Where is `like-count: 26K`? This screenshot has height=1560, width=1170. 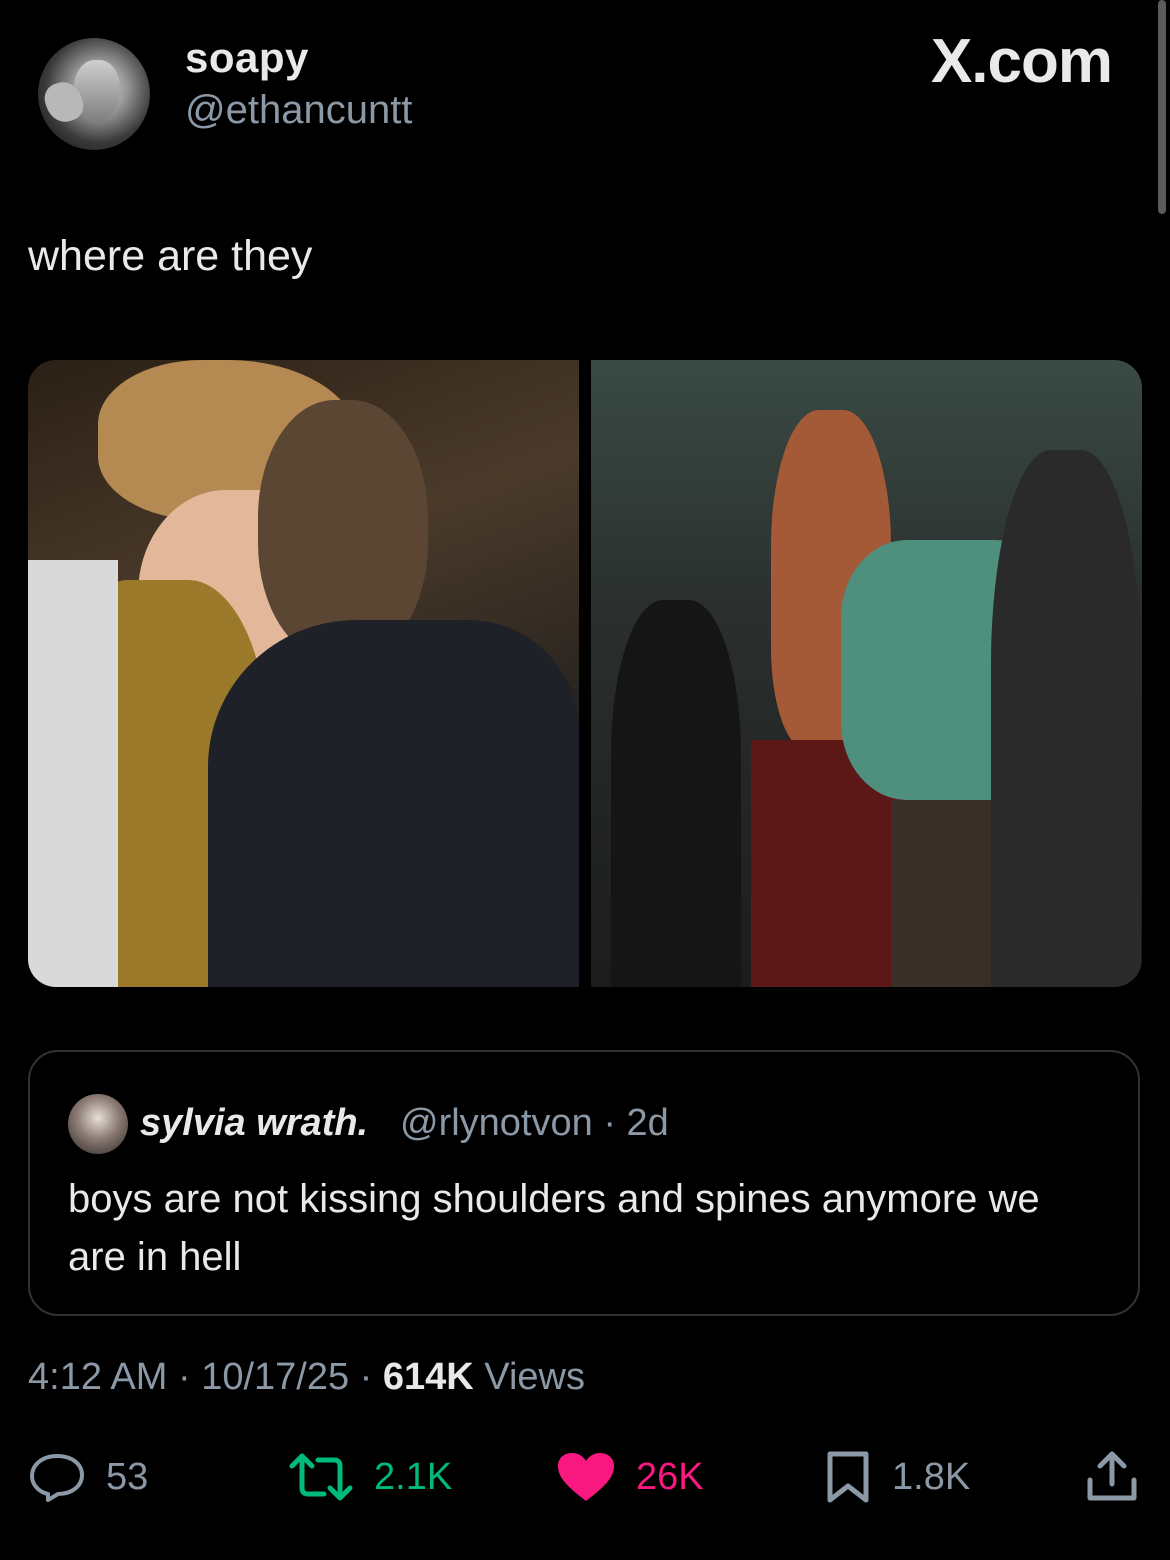 like-count: 26K is located at coordinates (670, 1476).